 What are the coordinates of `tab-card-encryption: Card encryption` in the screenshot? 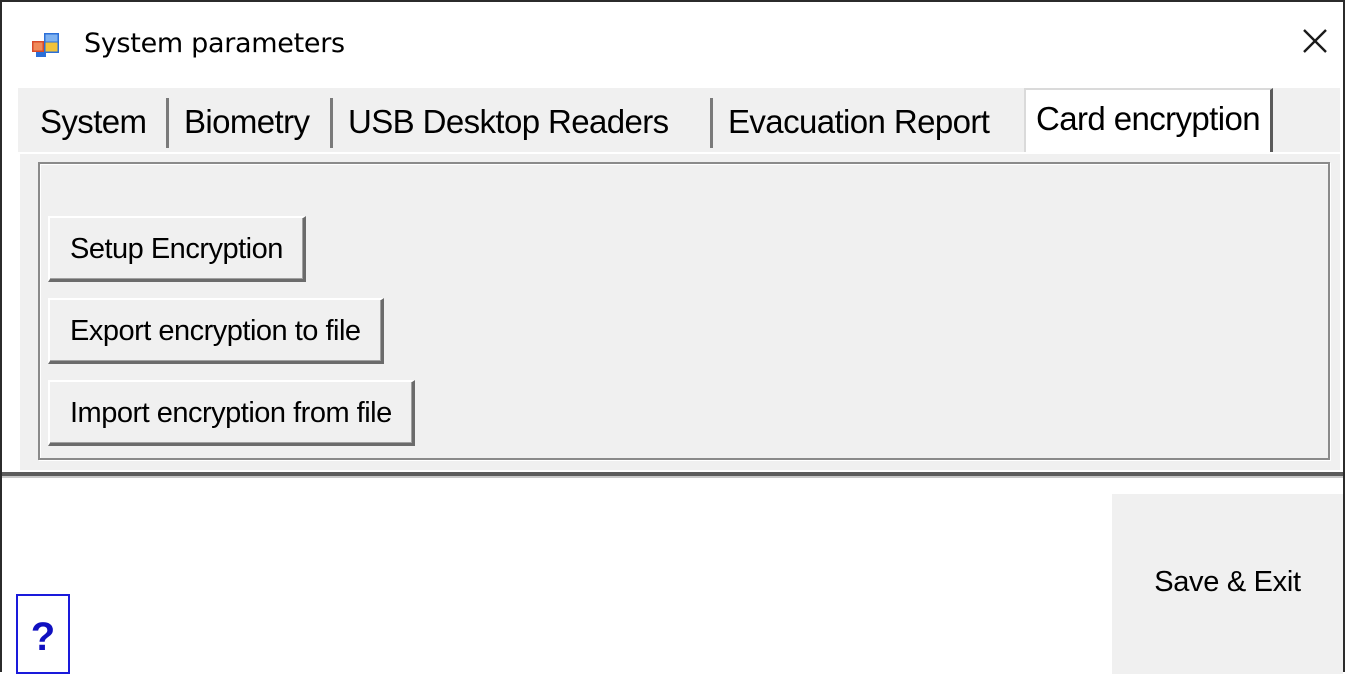 It's located at (1148, 120).